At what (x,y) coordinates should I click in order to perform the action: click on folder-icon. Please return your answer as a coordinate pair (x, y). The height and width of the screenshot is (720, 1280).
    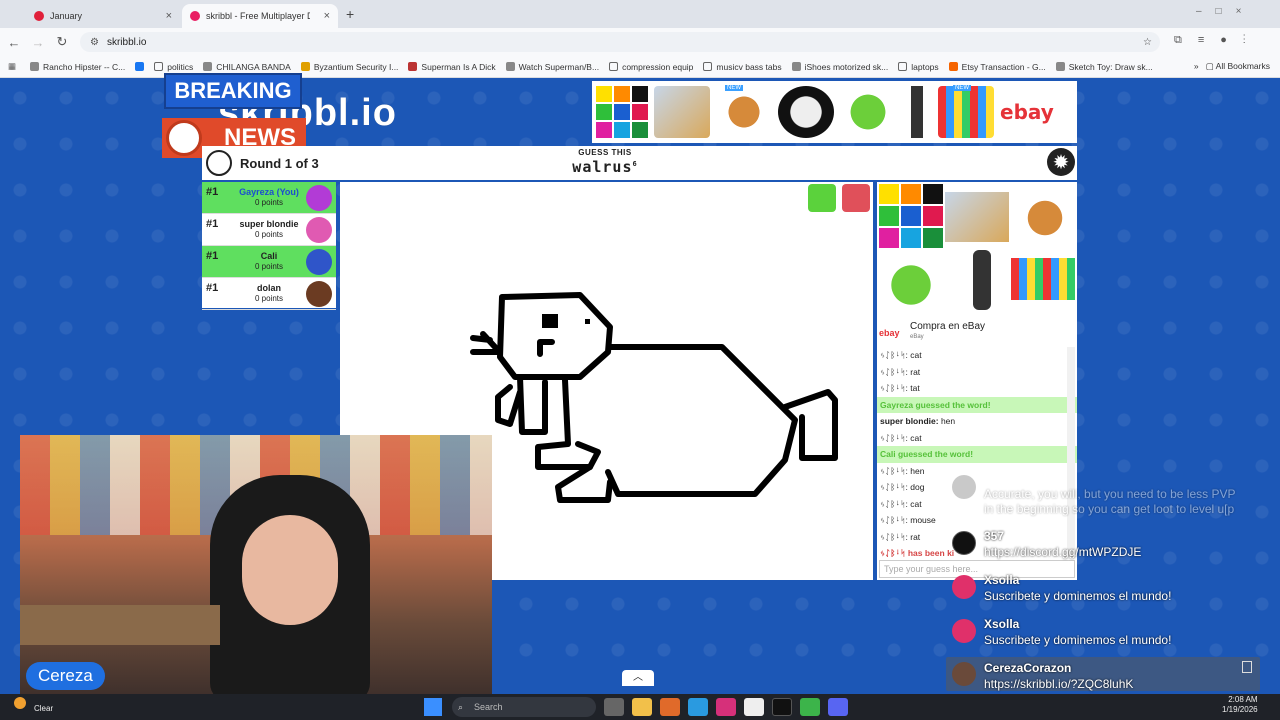
    Looking at the image, I should click on (159, 66).